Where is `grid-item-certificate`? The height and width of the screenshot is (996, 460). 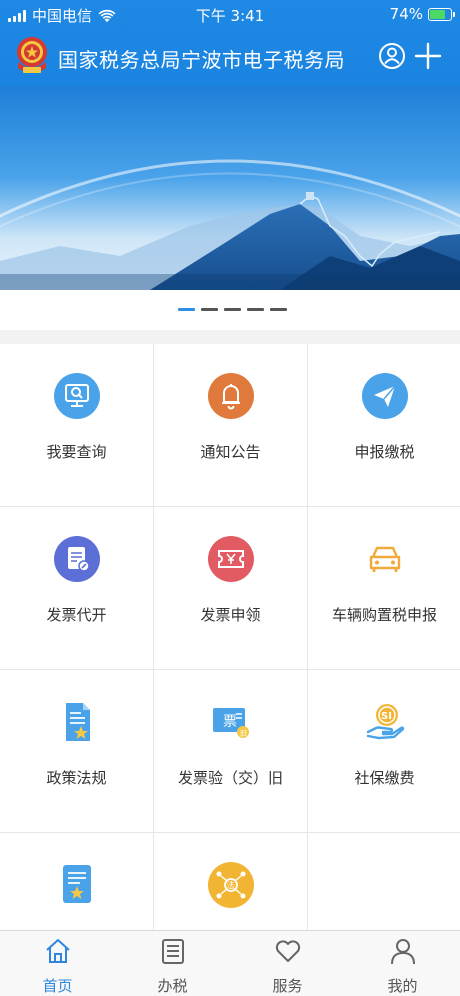 grid-item-certificate is located at coordinates (76, 881).